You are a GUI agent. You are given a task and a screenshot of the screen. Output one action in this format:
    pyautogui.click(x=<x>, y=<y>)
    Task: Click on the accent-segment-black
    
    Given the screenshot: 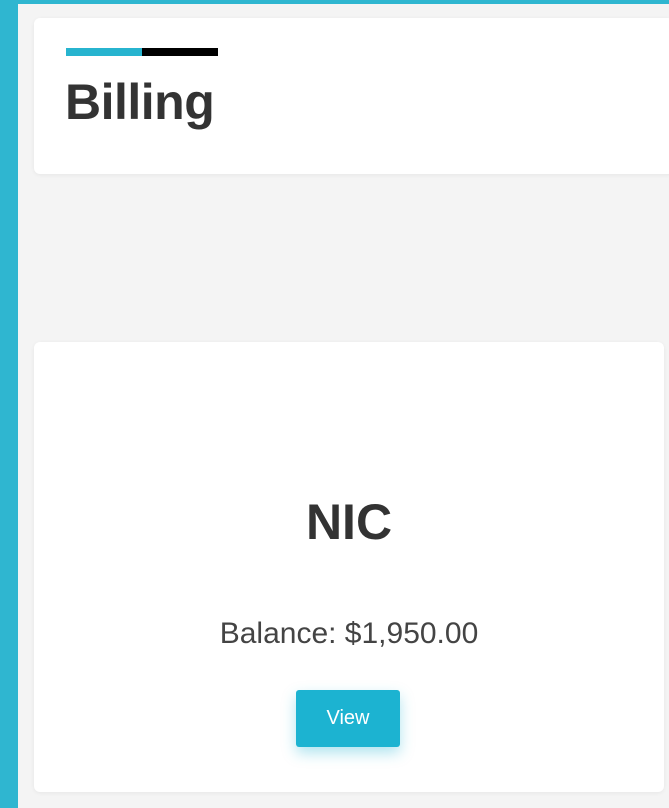 What is the action you would take?
    pyautogui.click(x=180, y=52)
    